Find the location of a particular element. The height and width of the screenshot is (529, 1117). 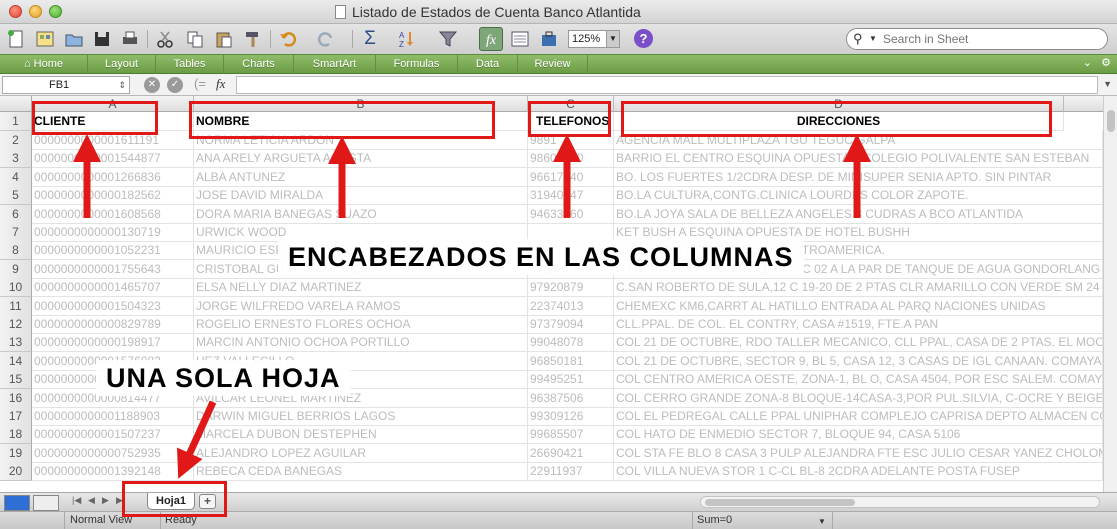

row-header: 7 is located at coordinates (16, 232).